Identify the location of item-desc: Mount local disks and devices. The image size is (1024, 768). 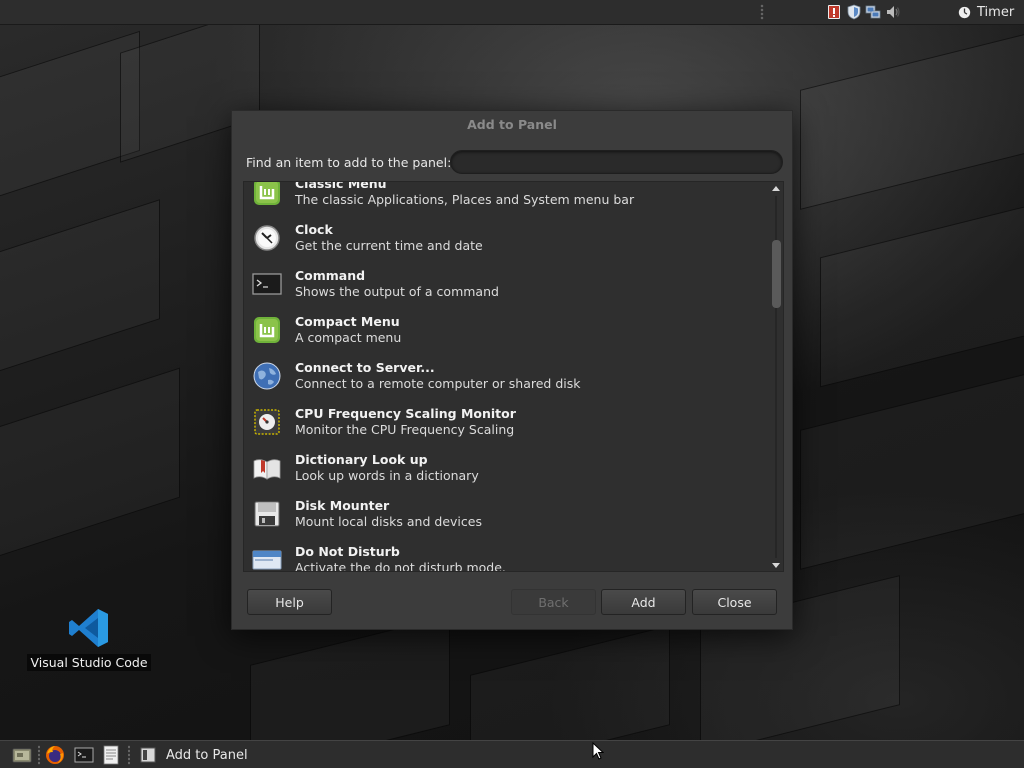
(388, 521).